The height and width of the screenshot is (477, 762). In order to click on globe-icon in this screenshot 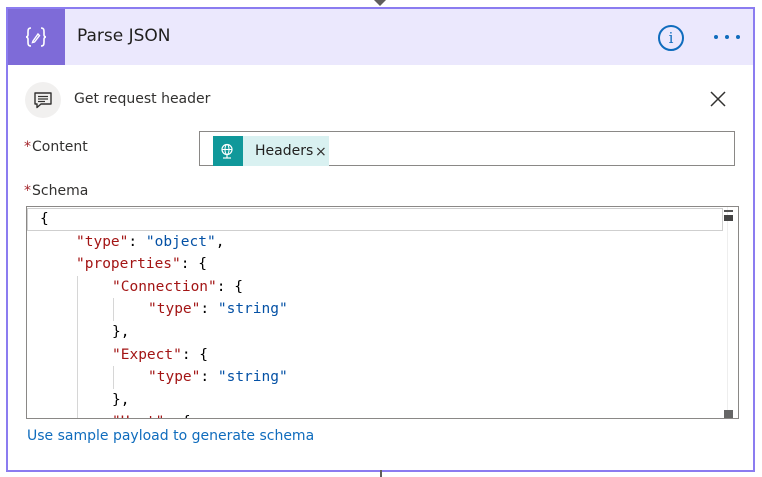, I will do `click(228, 151)`.